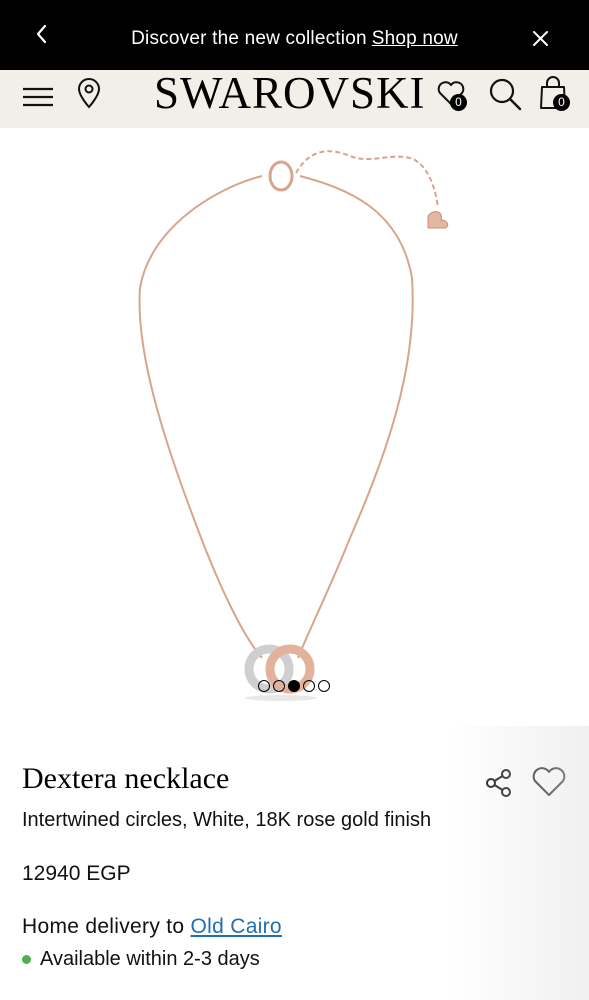 This screenshot has height=1000, width=589. I want to click on product-price: 12940 EGP, so click(76, 873).